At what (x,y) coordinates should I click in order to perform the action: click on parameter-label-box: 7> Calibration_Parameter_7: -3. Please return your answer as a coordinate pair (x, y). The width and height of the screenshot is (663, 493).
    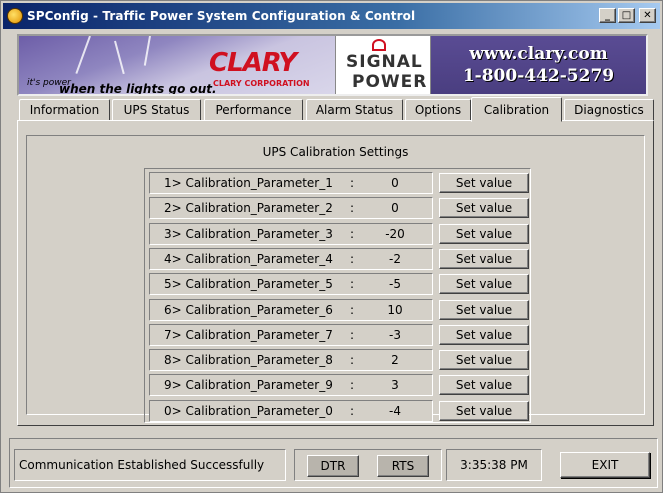
    Looking at the image, I should click on (291, 334).